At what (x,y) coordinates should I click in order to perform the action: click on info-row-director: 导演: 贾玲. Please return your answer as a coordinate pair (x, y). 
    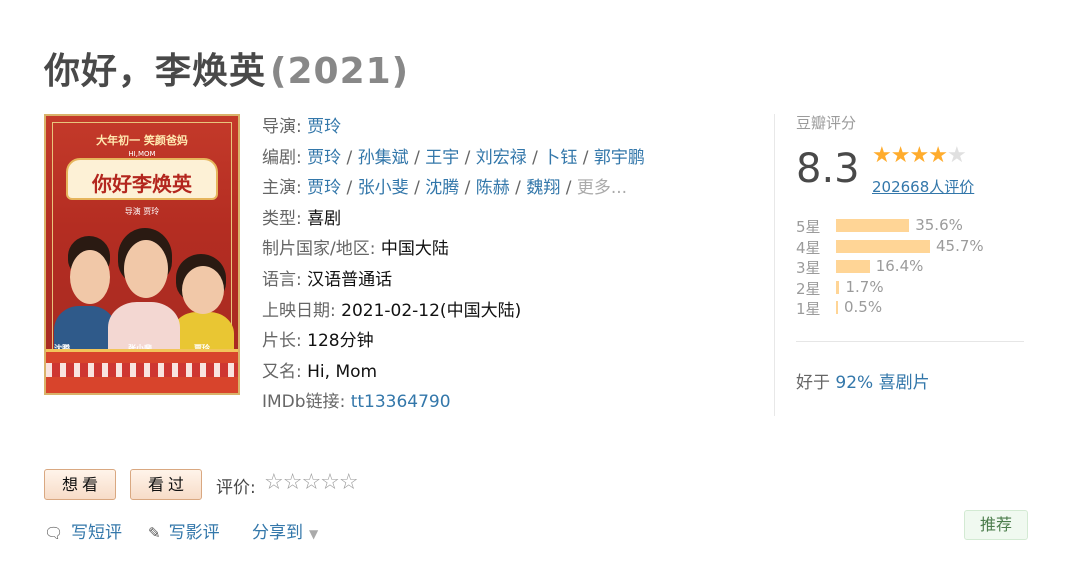
    Looking at the image, I should click on (302, 127).